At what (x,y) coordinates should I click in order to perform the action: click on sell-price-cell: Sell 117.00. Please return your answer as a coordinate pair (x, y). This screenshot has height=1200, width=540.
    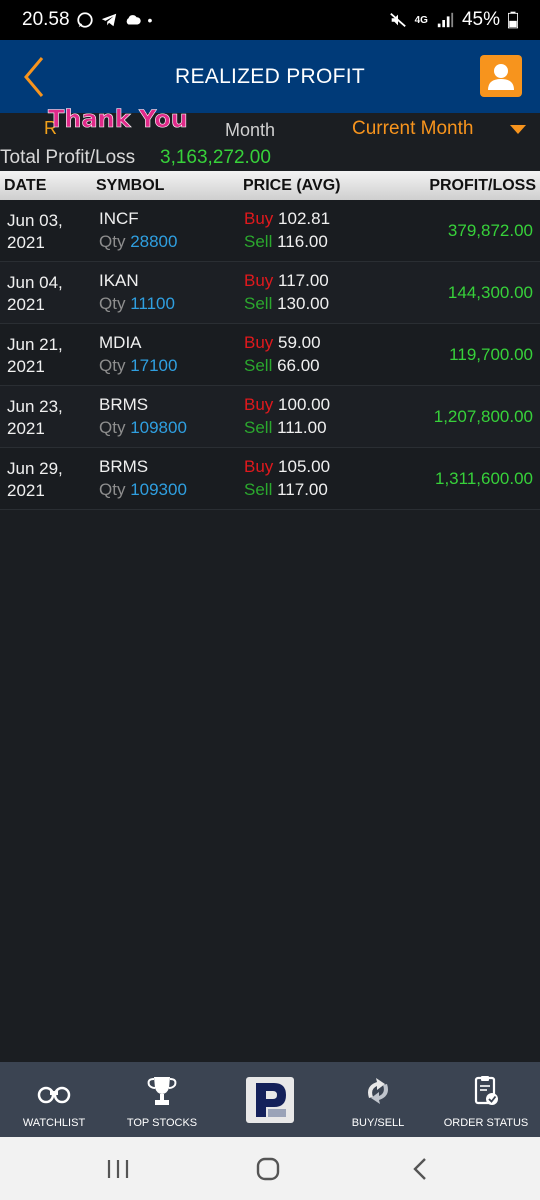
    Looking at the image, I should click on (286, 489).